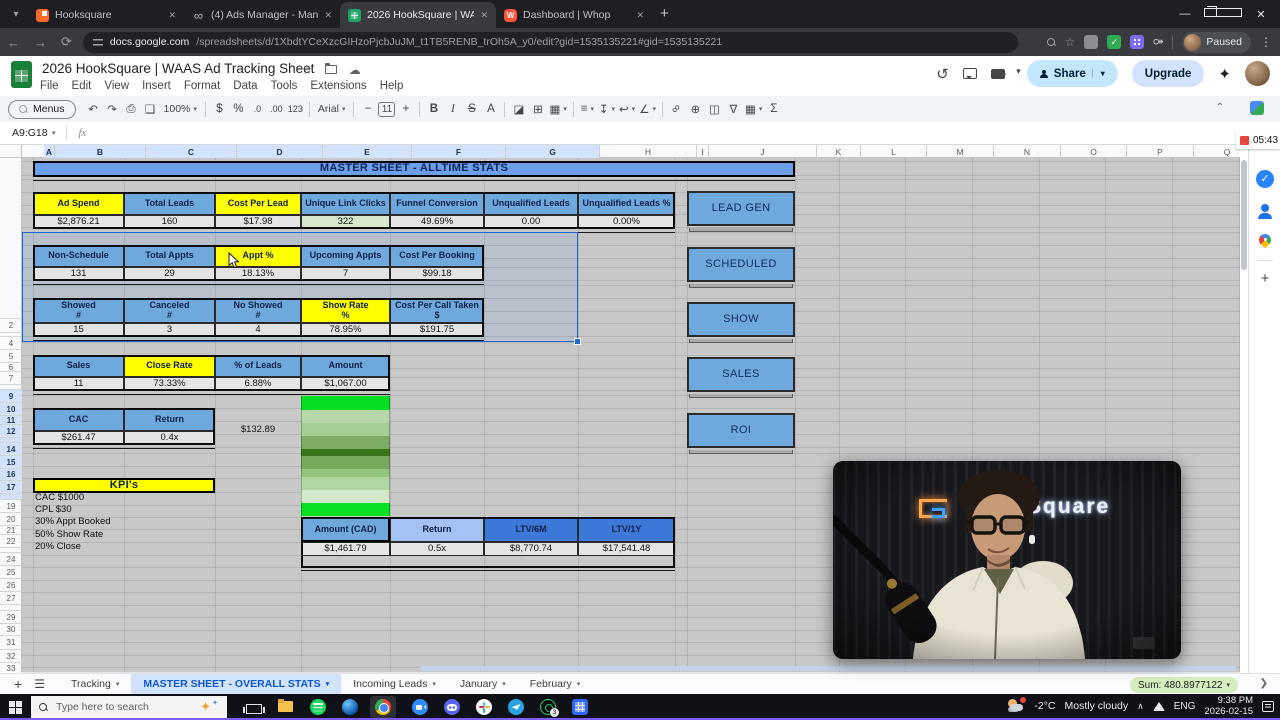 This screenshot has height=720, width=1280. What do you see at coordinates (236, 684) in the screenshot?
I see `sheet-tab: MASTER SHEET - OVERALL STATS` at bounding box center [236, 684].